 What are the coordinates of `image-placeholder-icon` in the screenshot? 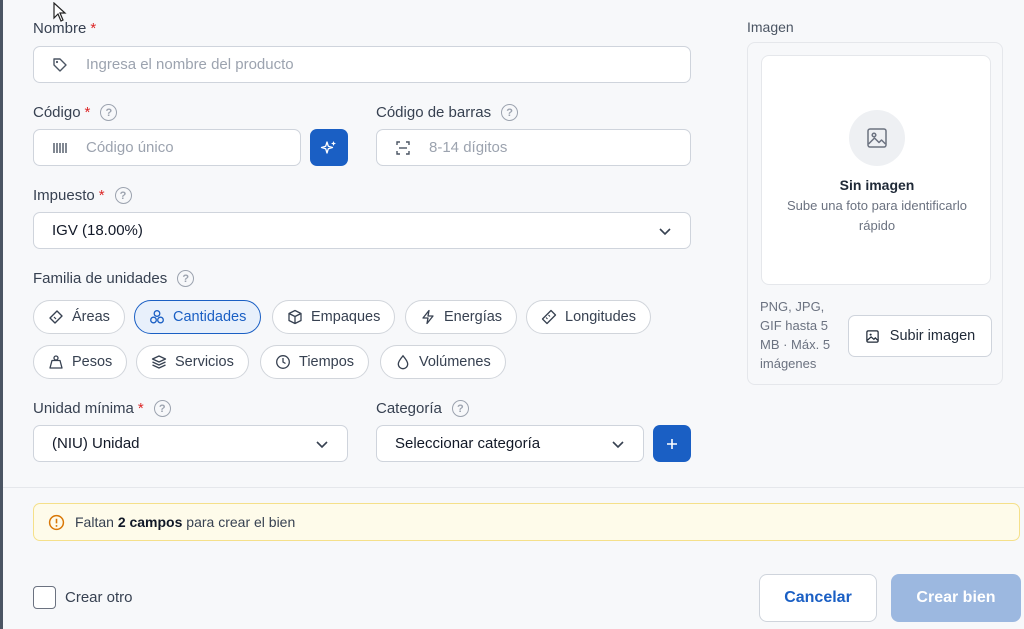 It's located at (877, 138).